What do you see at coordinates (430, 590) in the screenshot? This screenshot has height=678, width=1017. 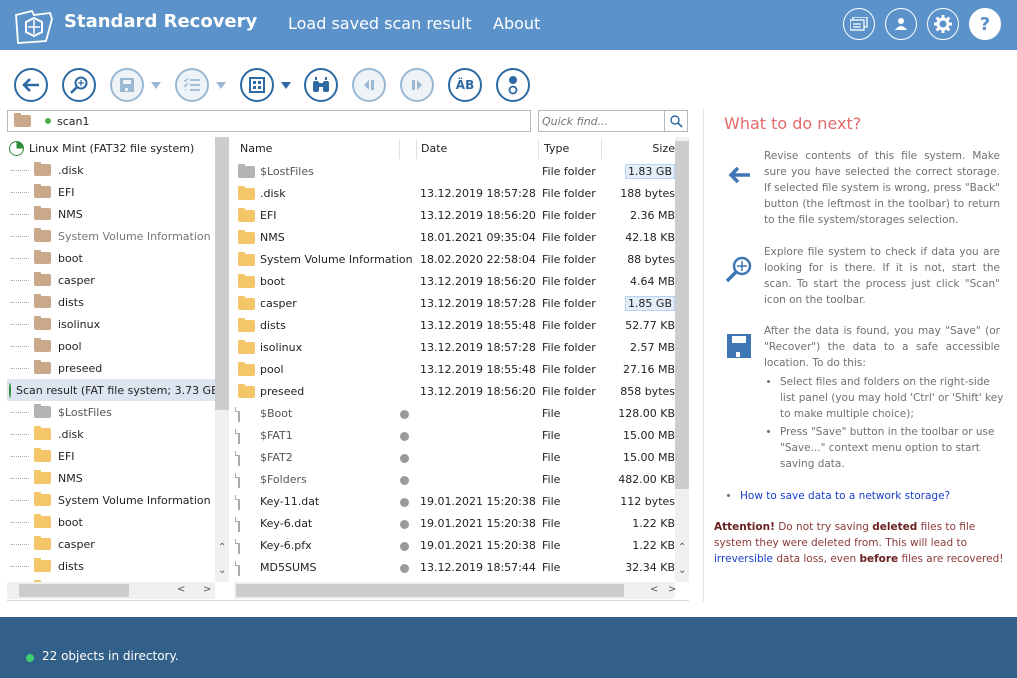 I see `list-hscroll-thumb` at bounding box center [430, 590].